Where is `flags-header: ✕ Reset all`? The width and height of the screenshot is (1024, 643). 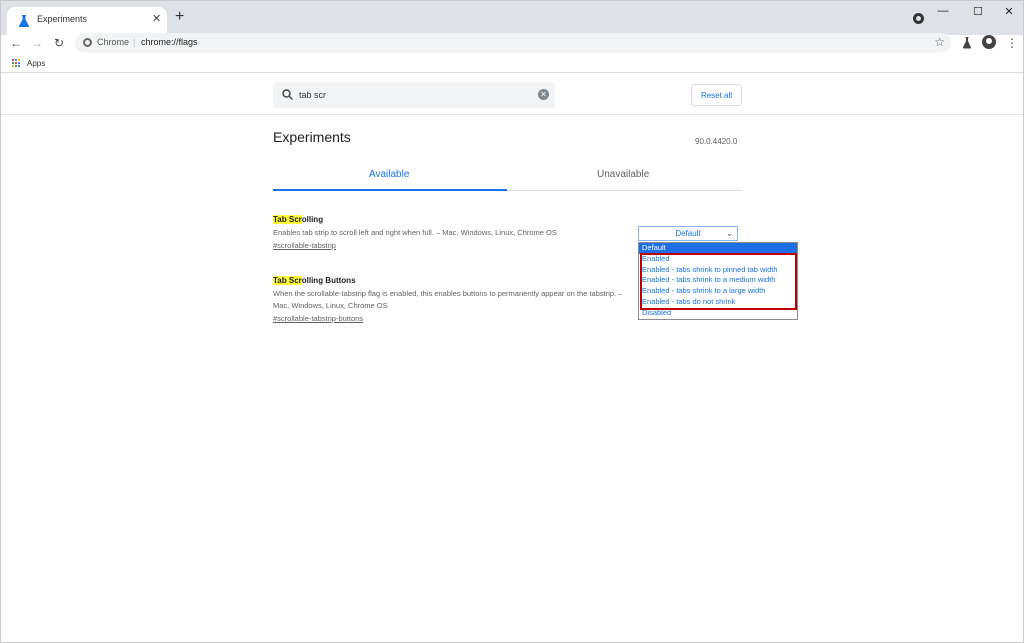 flags-header: ✕ Reset all is located at coordinates (512, 94).